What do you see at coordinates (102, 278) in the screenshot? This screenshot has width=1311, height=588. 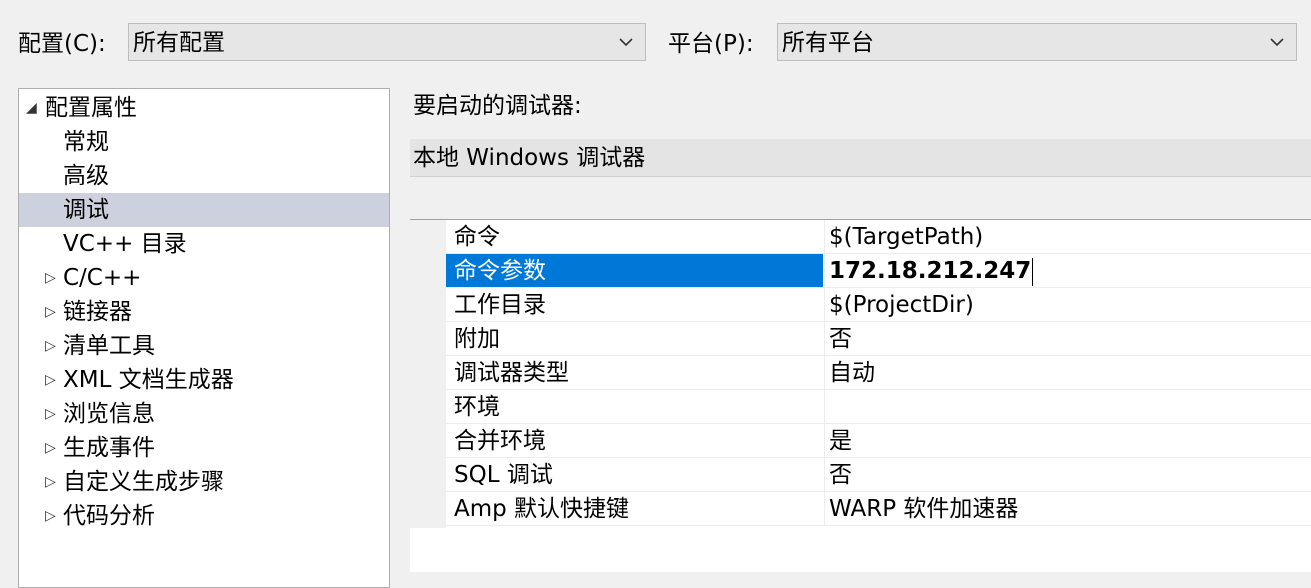 I see `tree-item-label: C/C++` at bounding box center [102, 278].